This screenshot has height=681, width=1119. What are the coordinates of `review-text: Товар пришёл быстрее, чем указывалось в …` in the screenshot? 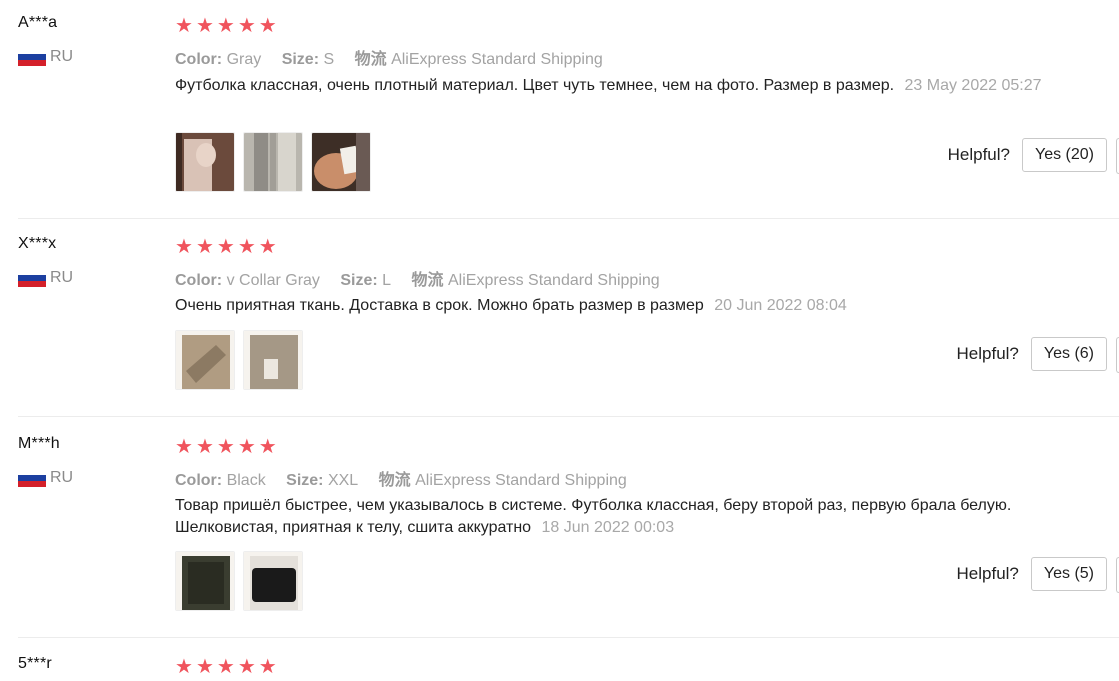 It's located at (615, 517).